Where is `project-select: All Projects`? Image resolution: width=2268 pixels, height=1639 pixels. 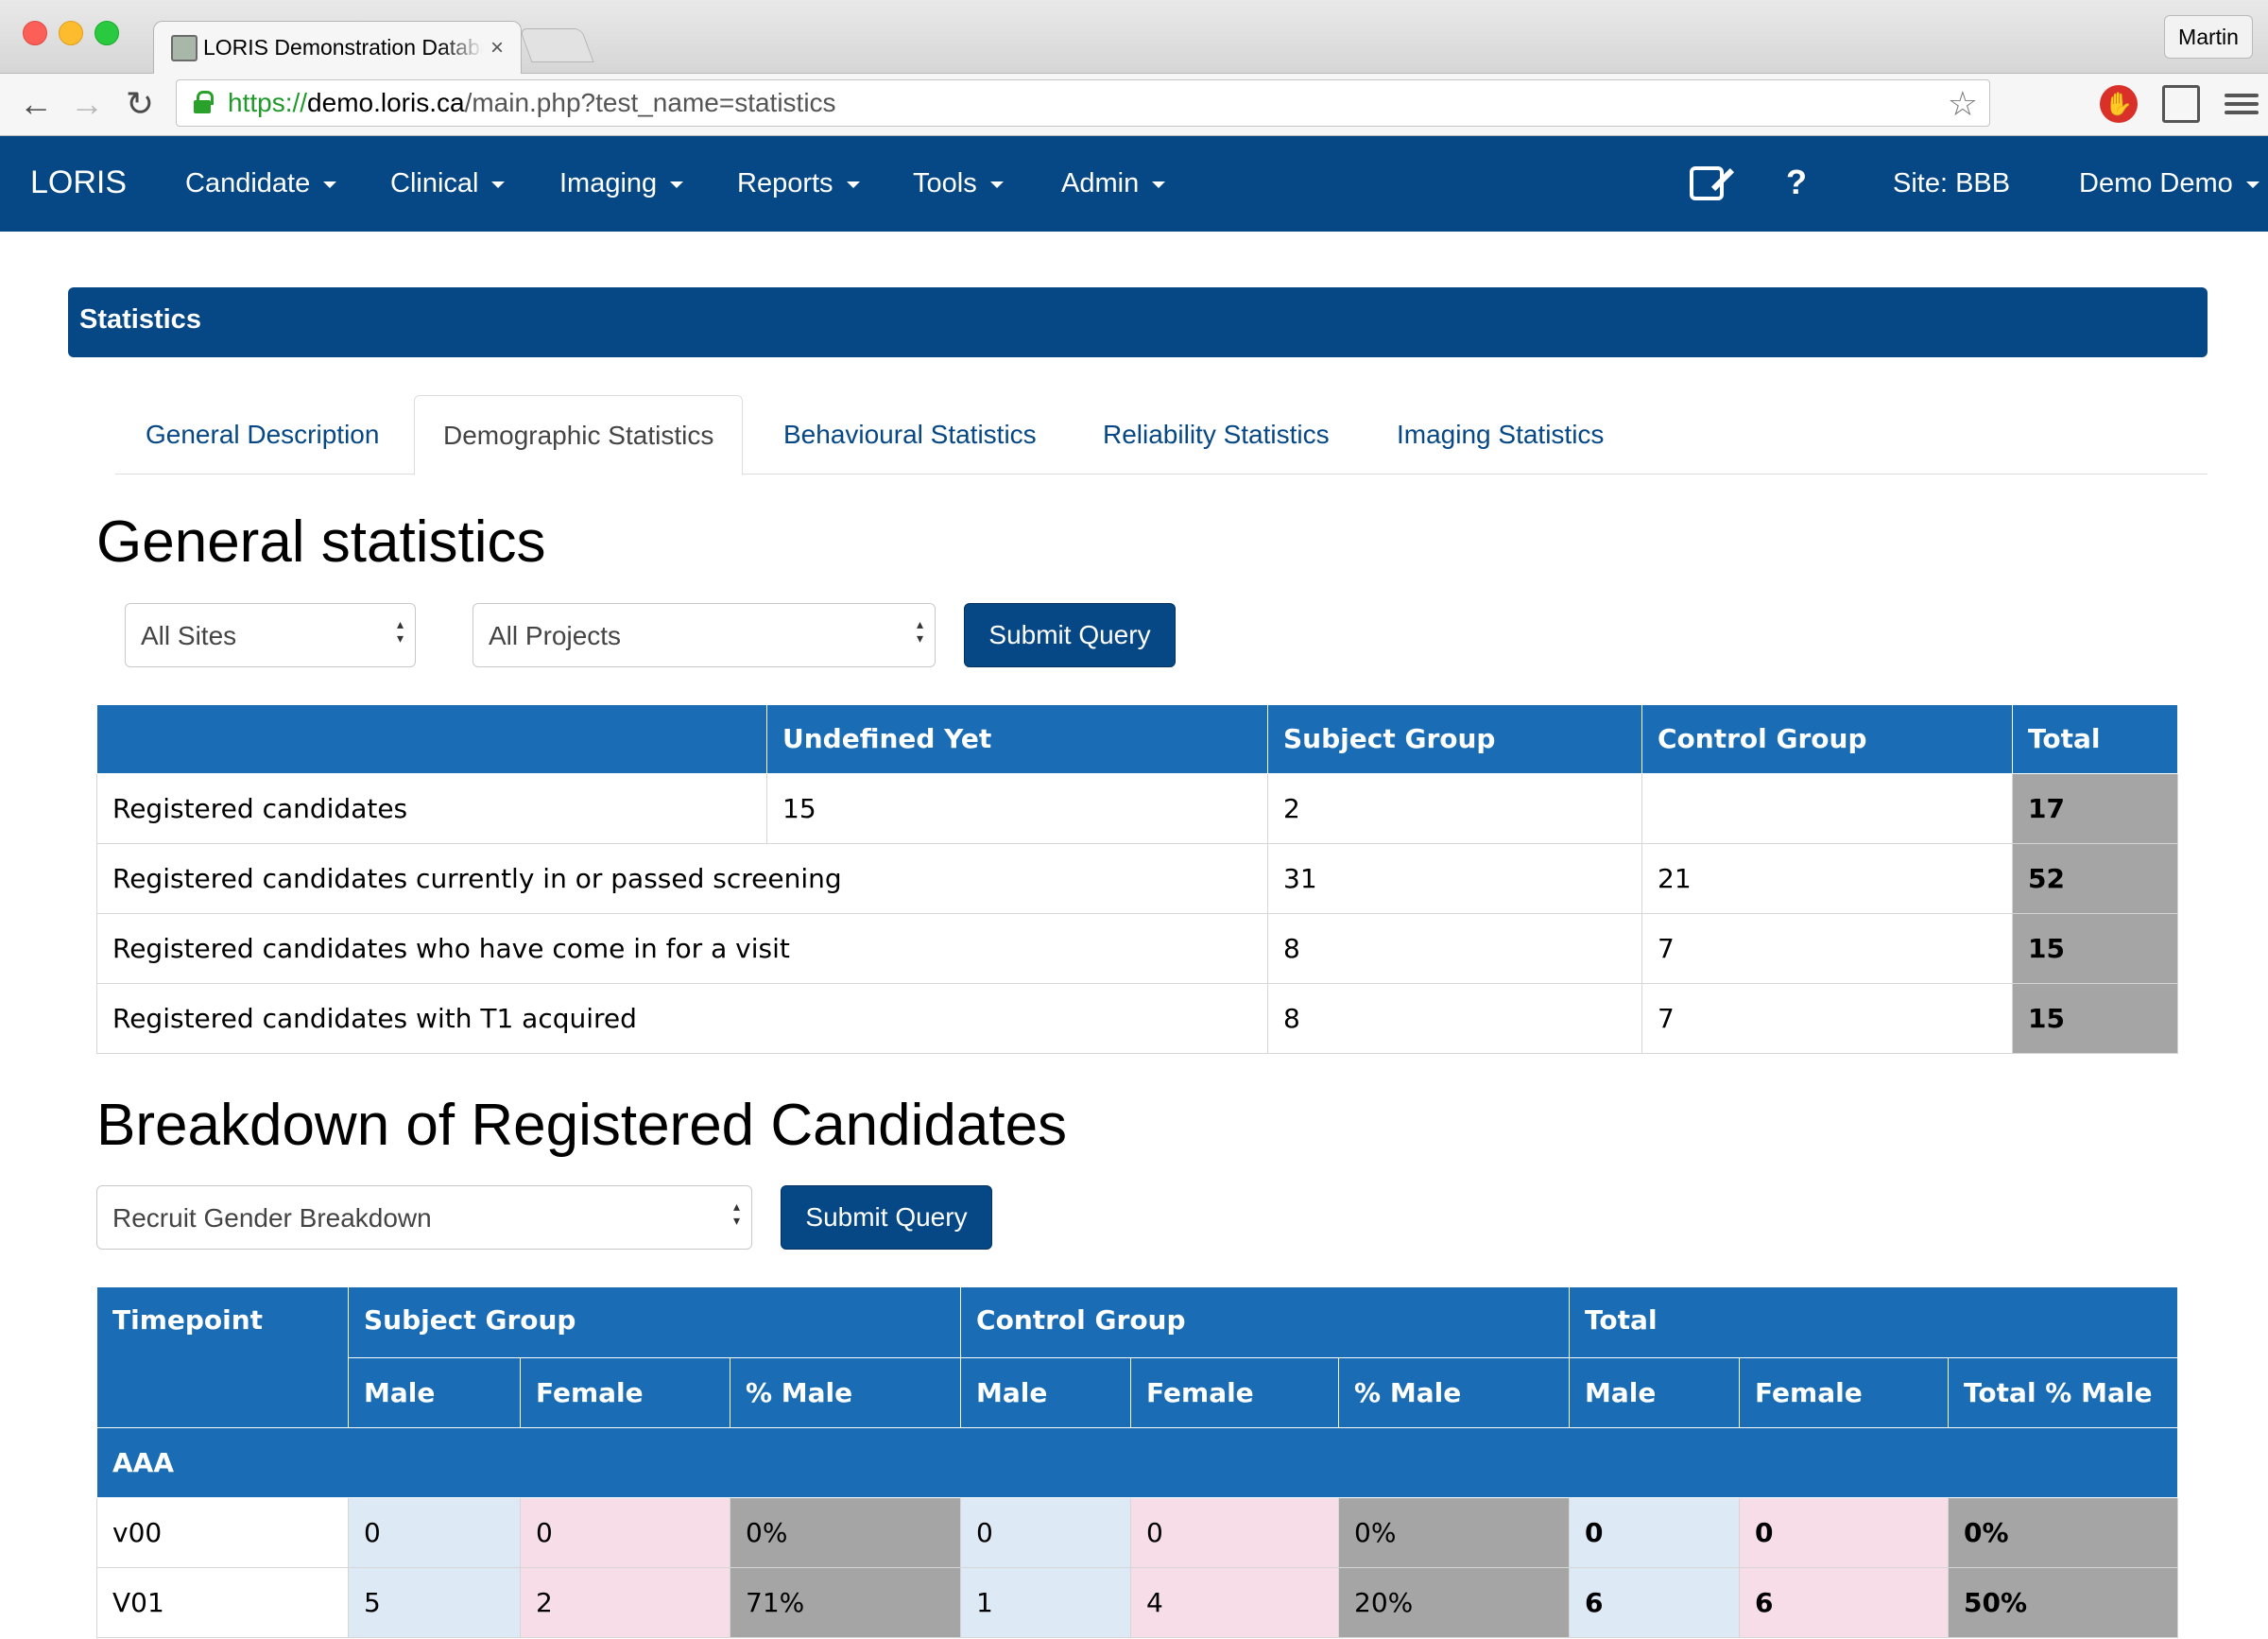
project-select: All Projects is located at coordinates (704, 635).